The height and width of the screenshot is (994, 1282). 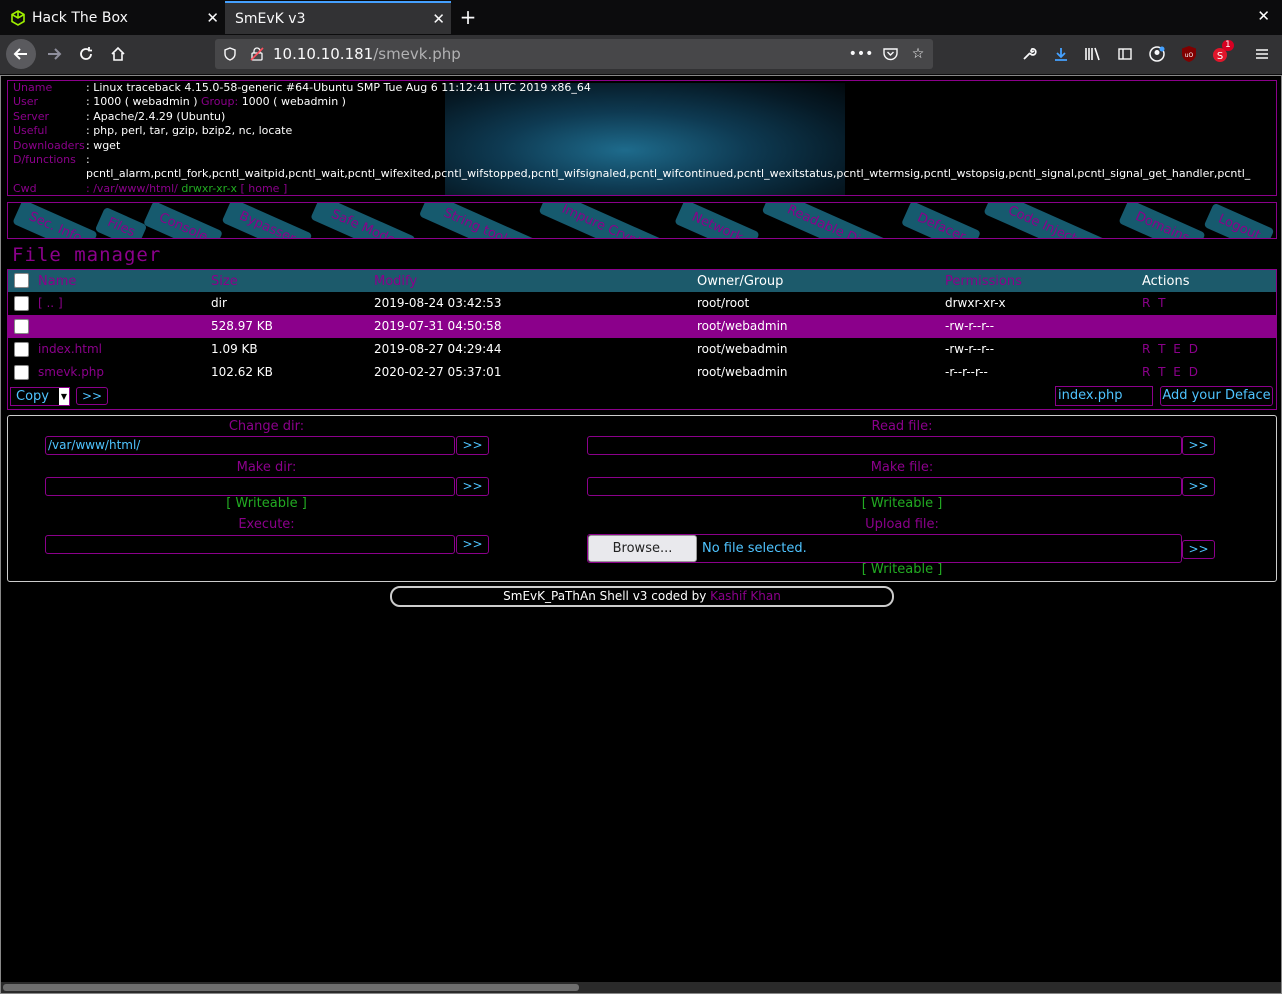 What do you see at coordinates (1157, 54) in the screenshot?
I see `account-icon` at bounding box center [1157, 54].